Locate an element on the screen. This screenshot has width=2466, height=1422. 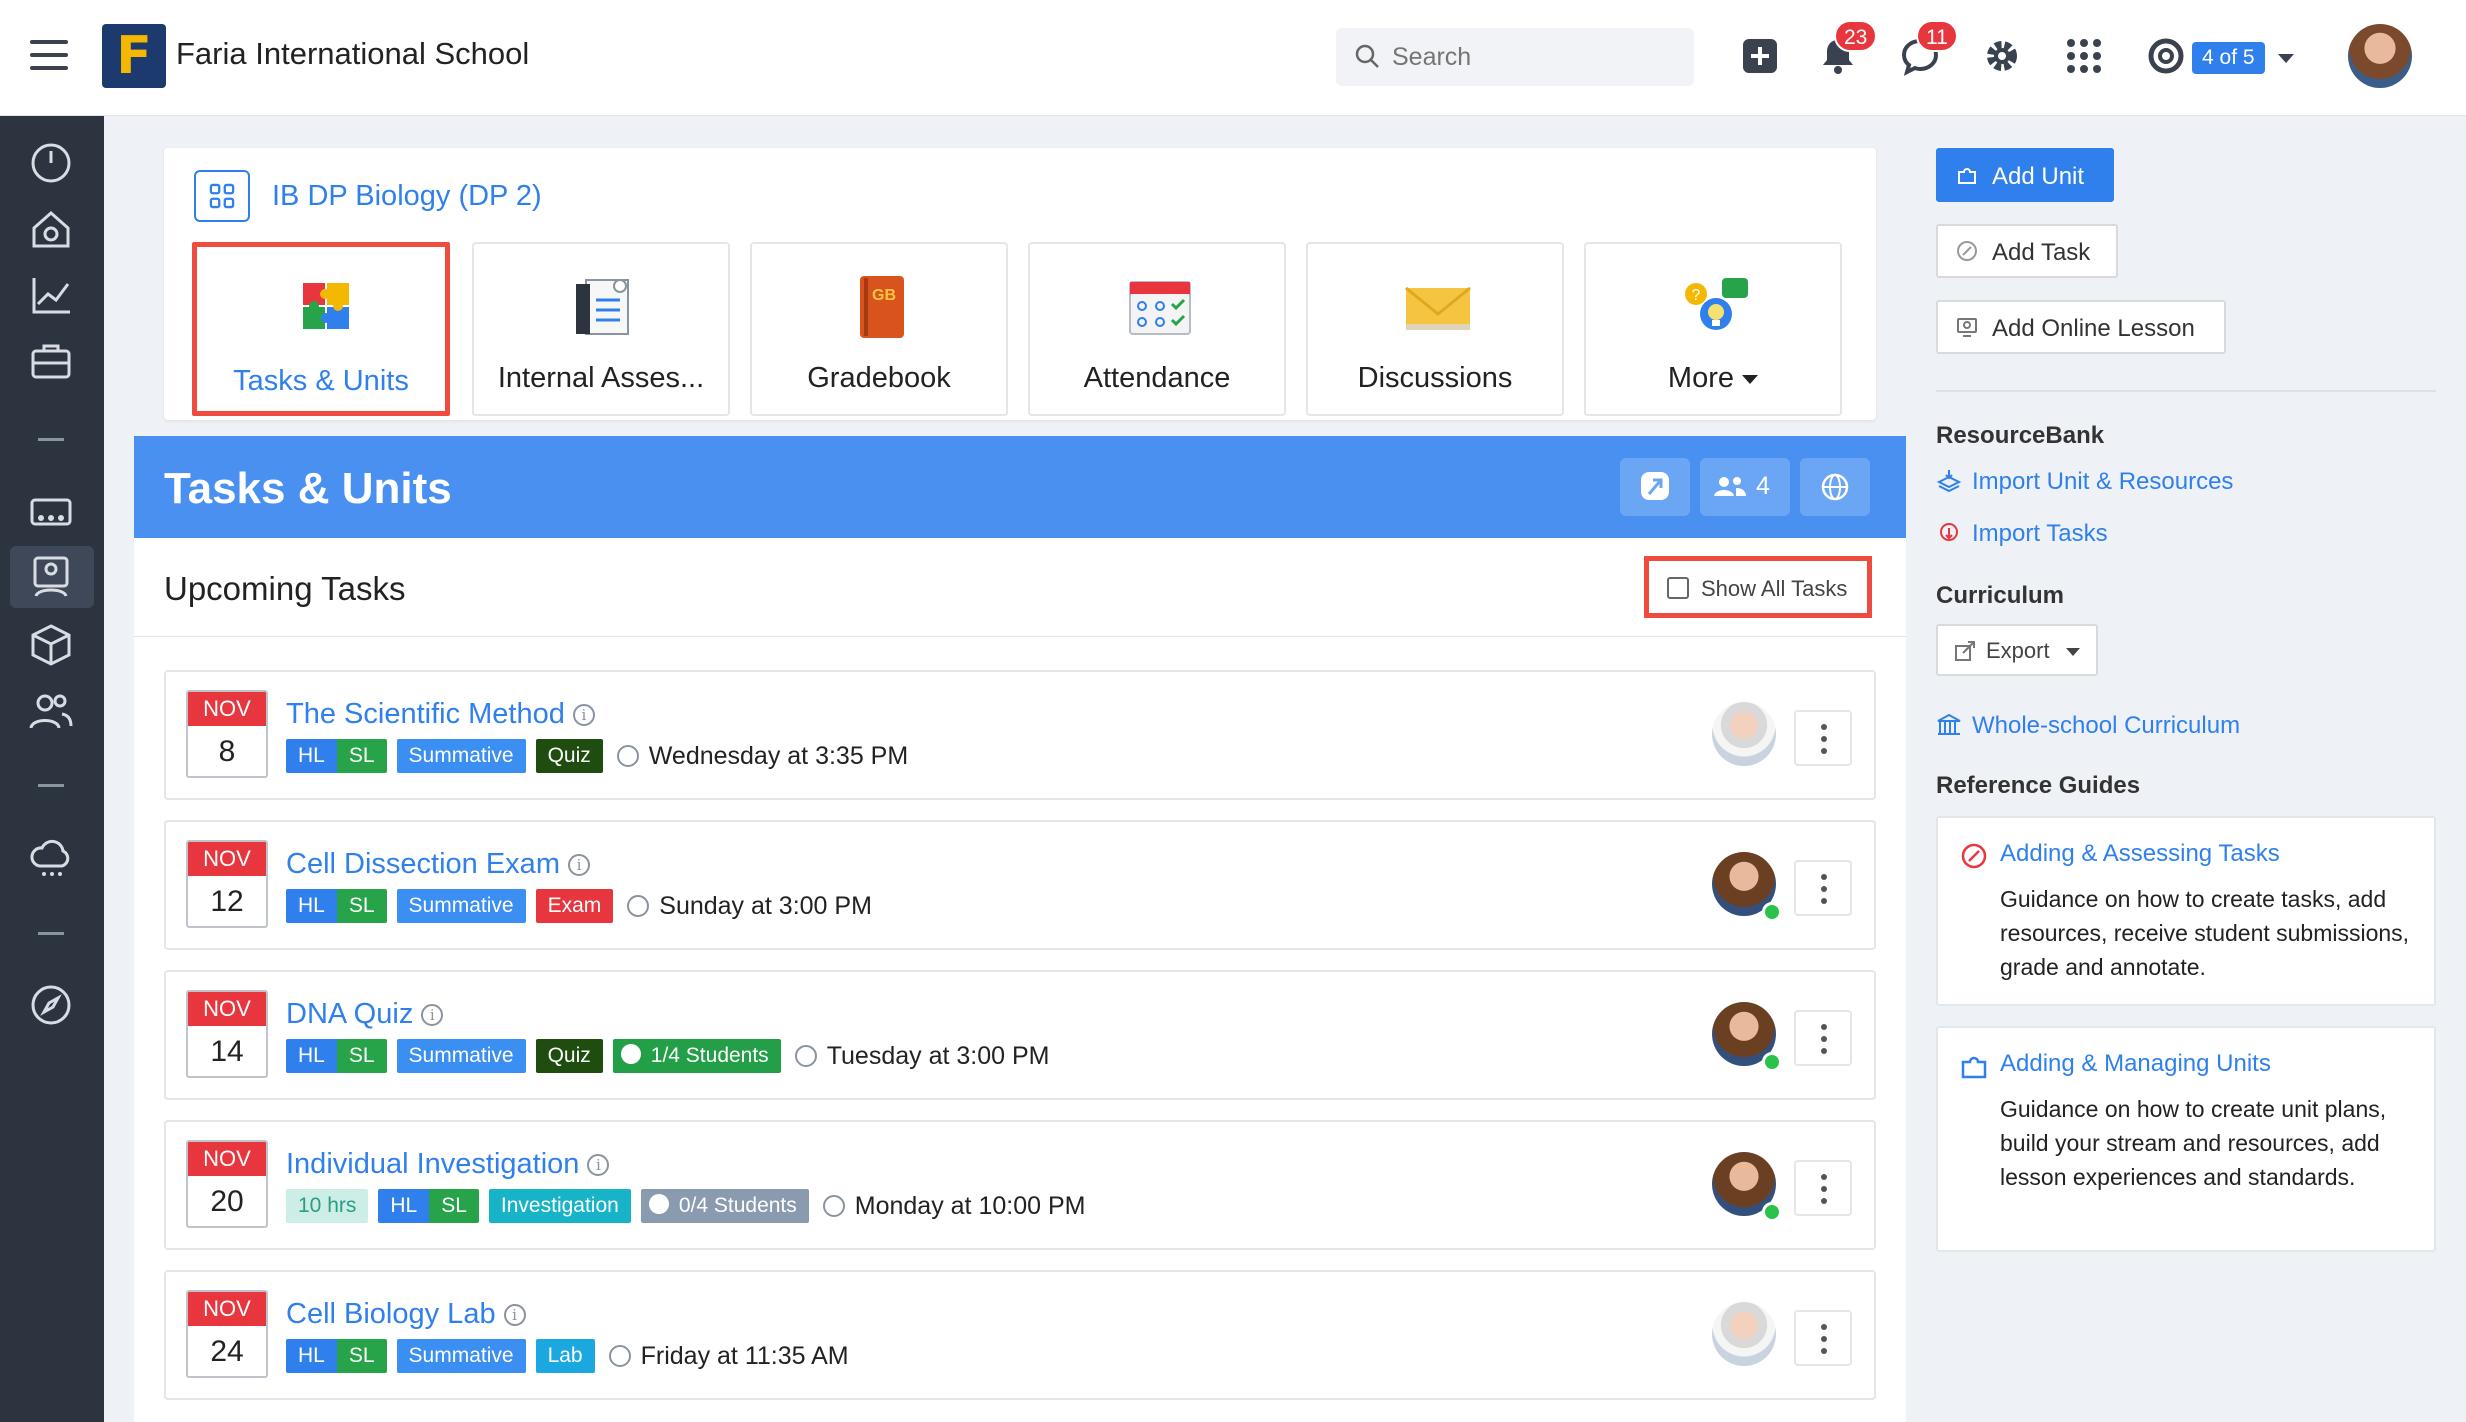
members-button: 4 is located at coordinates (1745, 487).